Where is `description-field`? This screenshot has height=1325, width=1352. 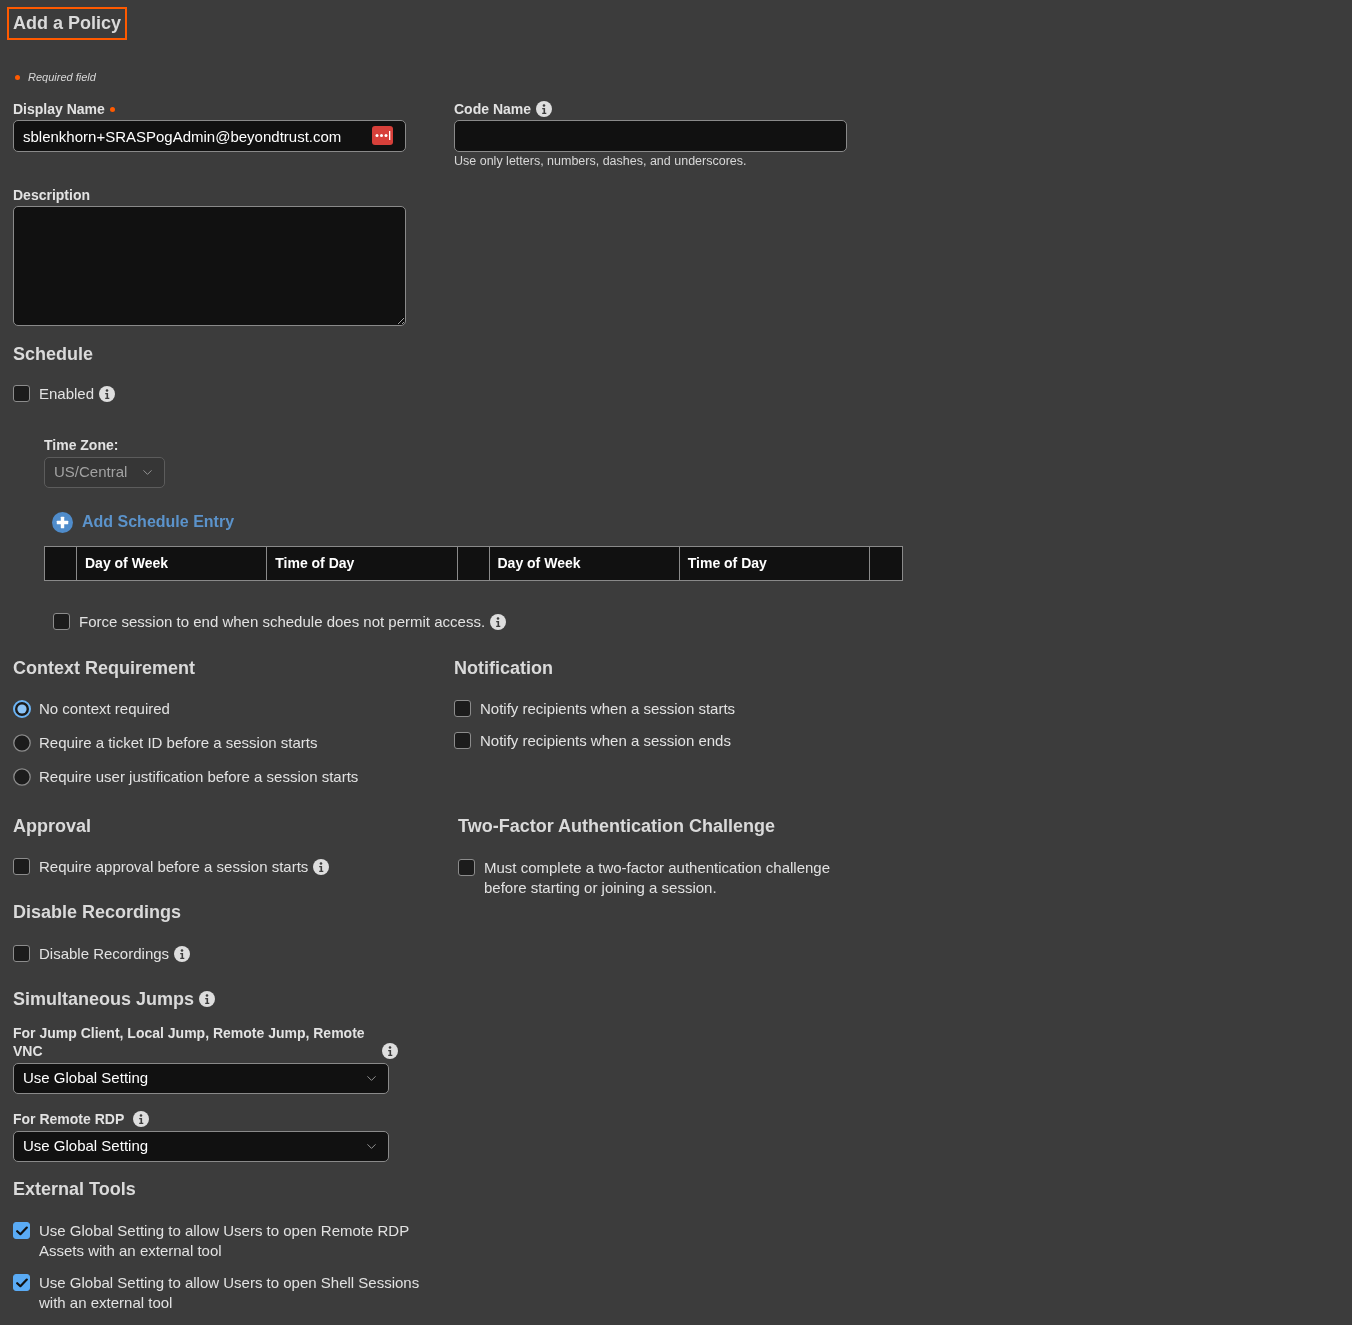 description-field is located at coordinates (209, 266).